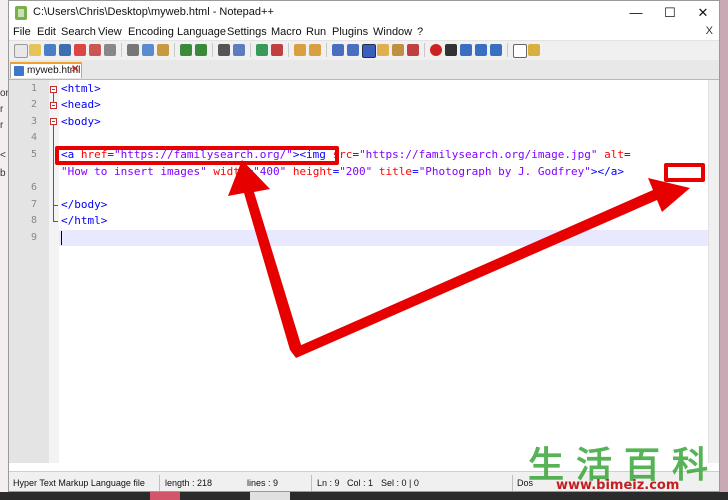 This screenshot has width=728, height=500. Describe the element at coordinates (3, 173) in the screenshot. I see `background-text-fragment: b` at that location.